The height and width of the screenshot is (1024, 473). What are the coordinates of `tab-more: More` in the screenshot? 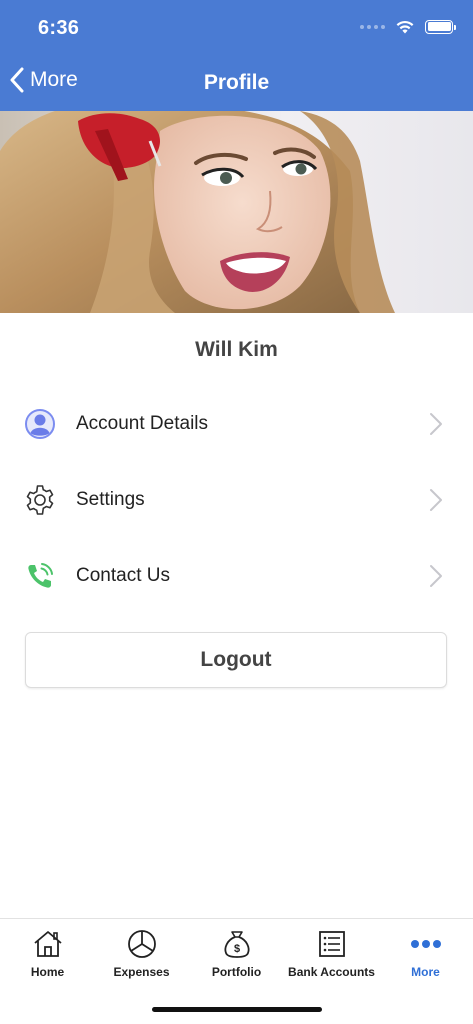 It's located at (425, 956).